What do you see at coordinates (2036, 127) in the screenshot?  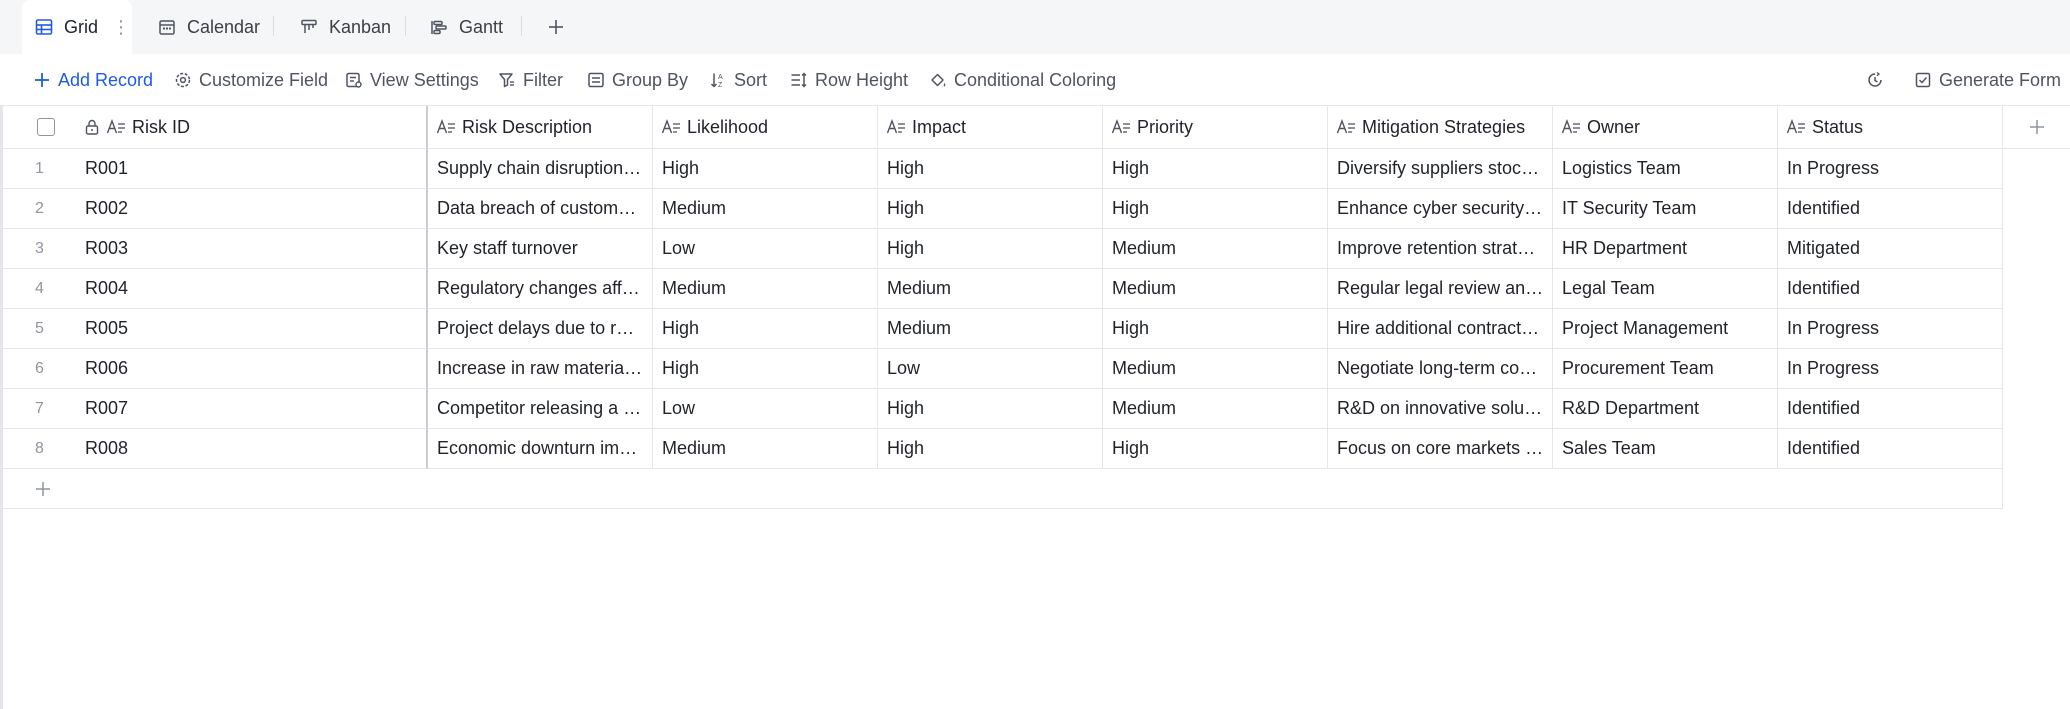 I see `add-column-button` at bounding box center [2036, 127].